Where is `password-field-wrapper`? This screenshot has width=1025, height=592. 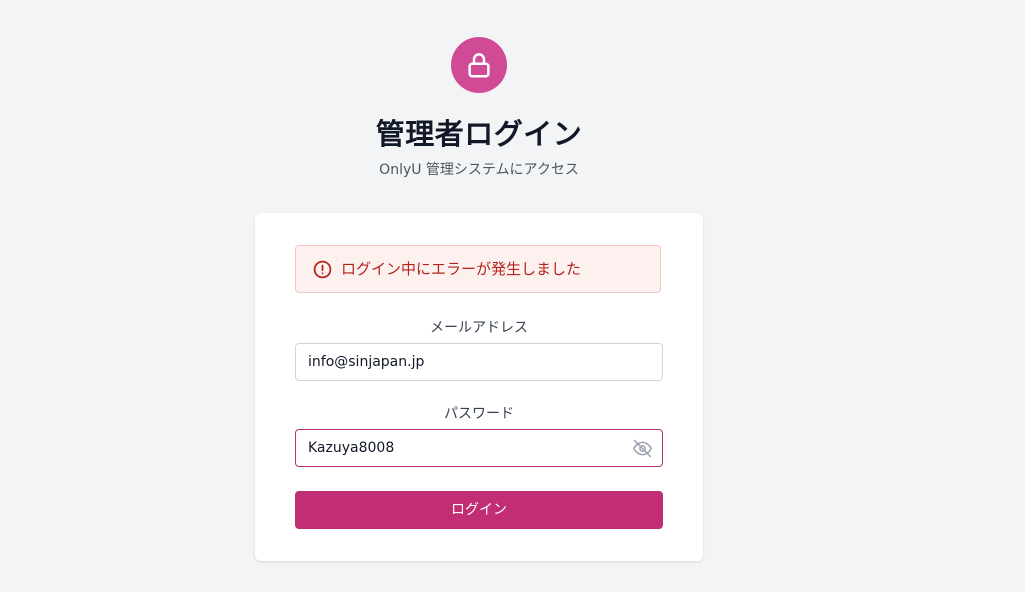
password-field-wrapper is located at coordinates (479, 448).